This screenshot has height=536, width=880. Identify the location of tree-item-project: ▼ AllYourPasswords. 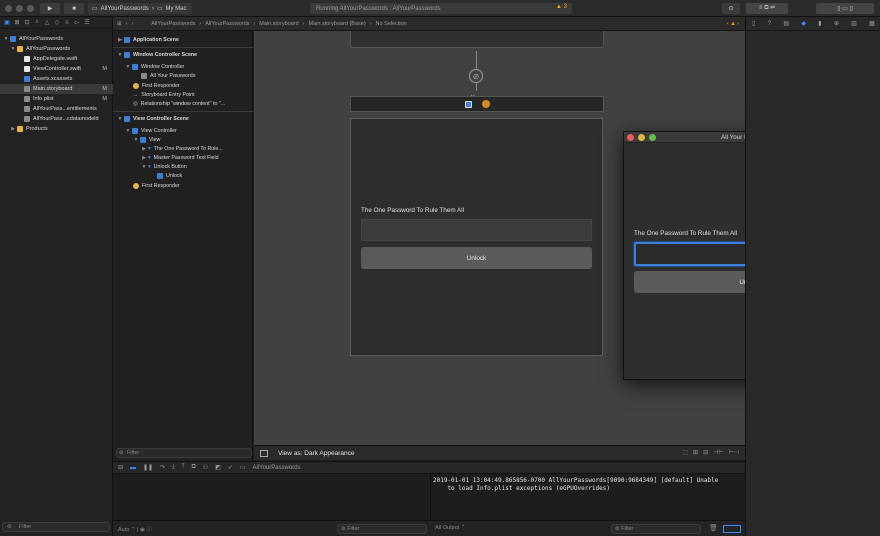
(56, 39).